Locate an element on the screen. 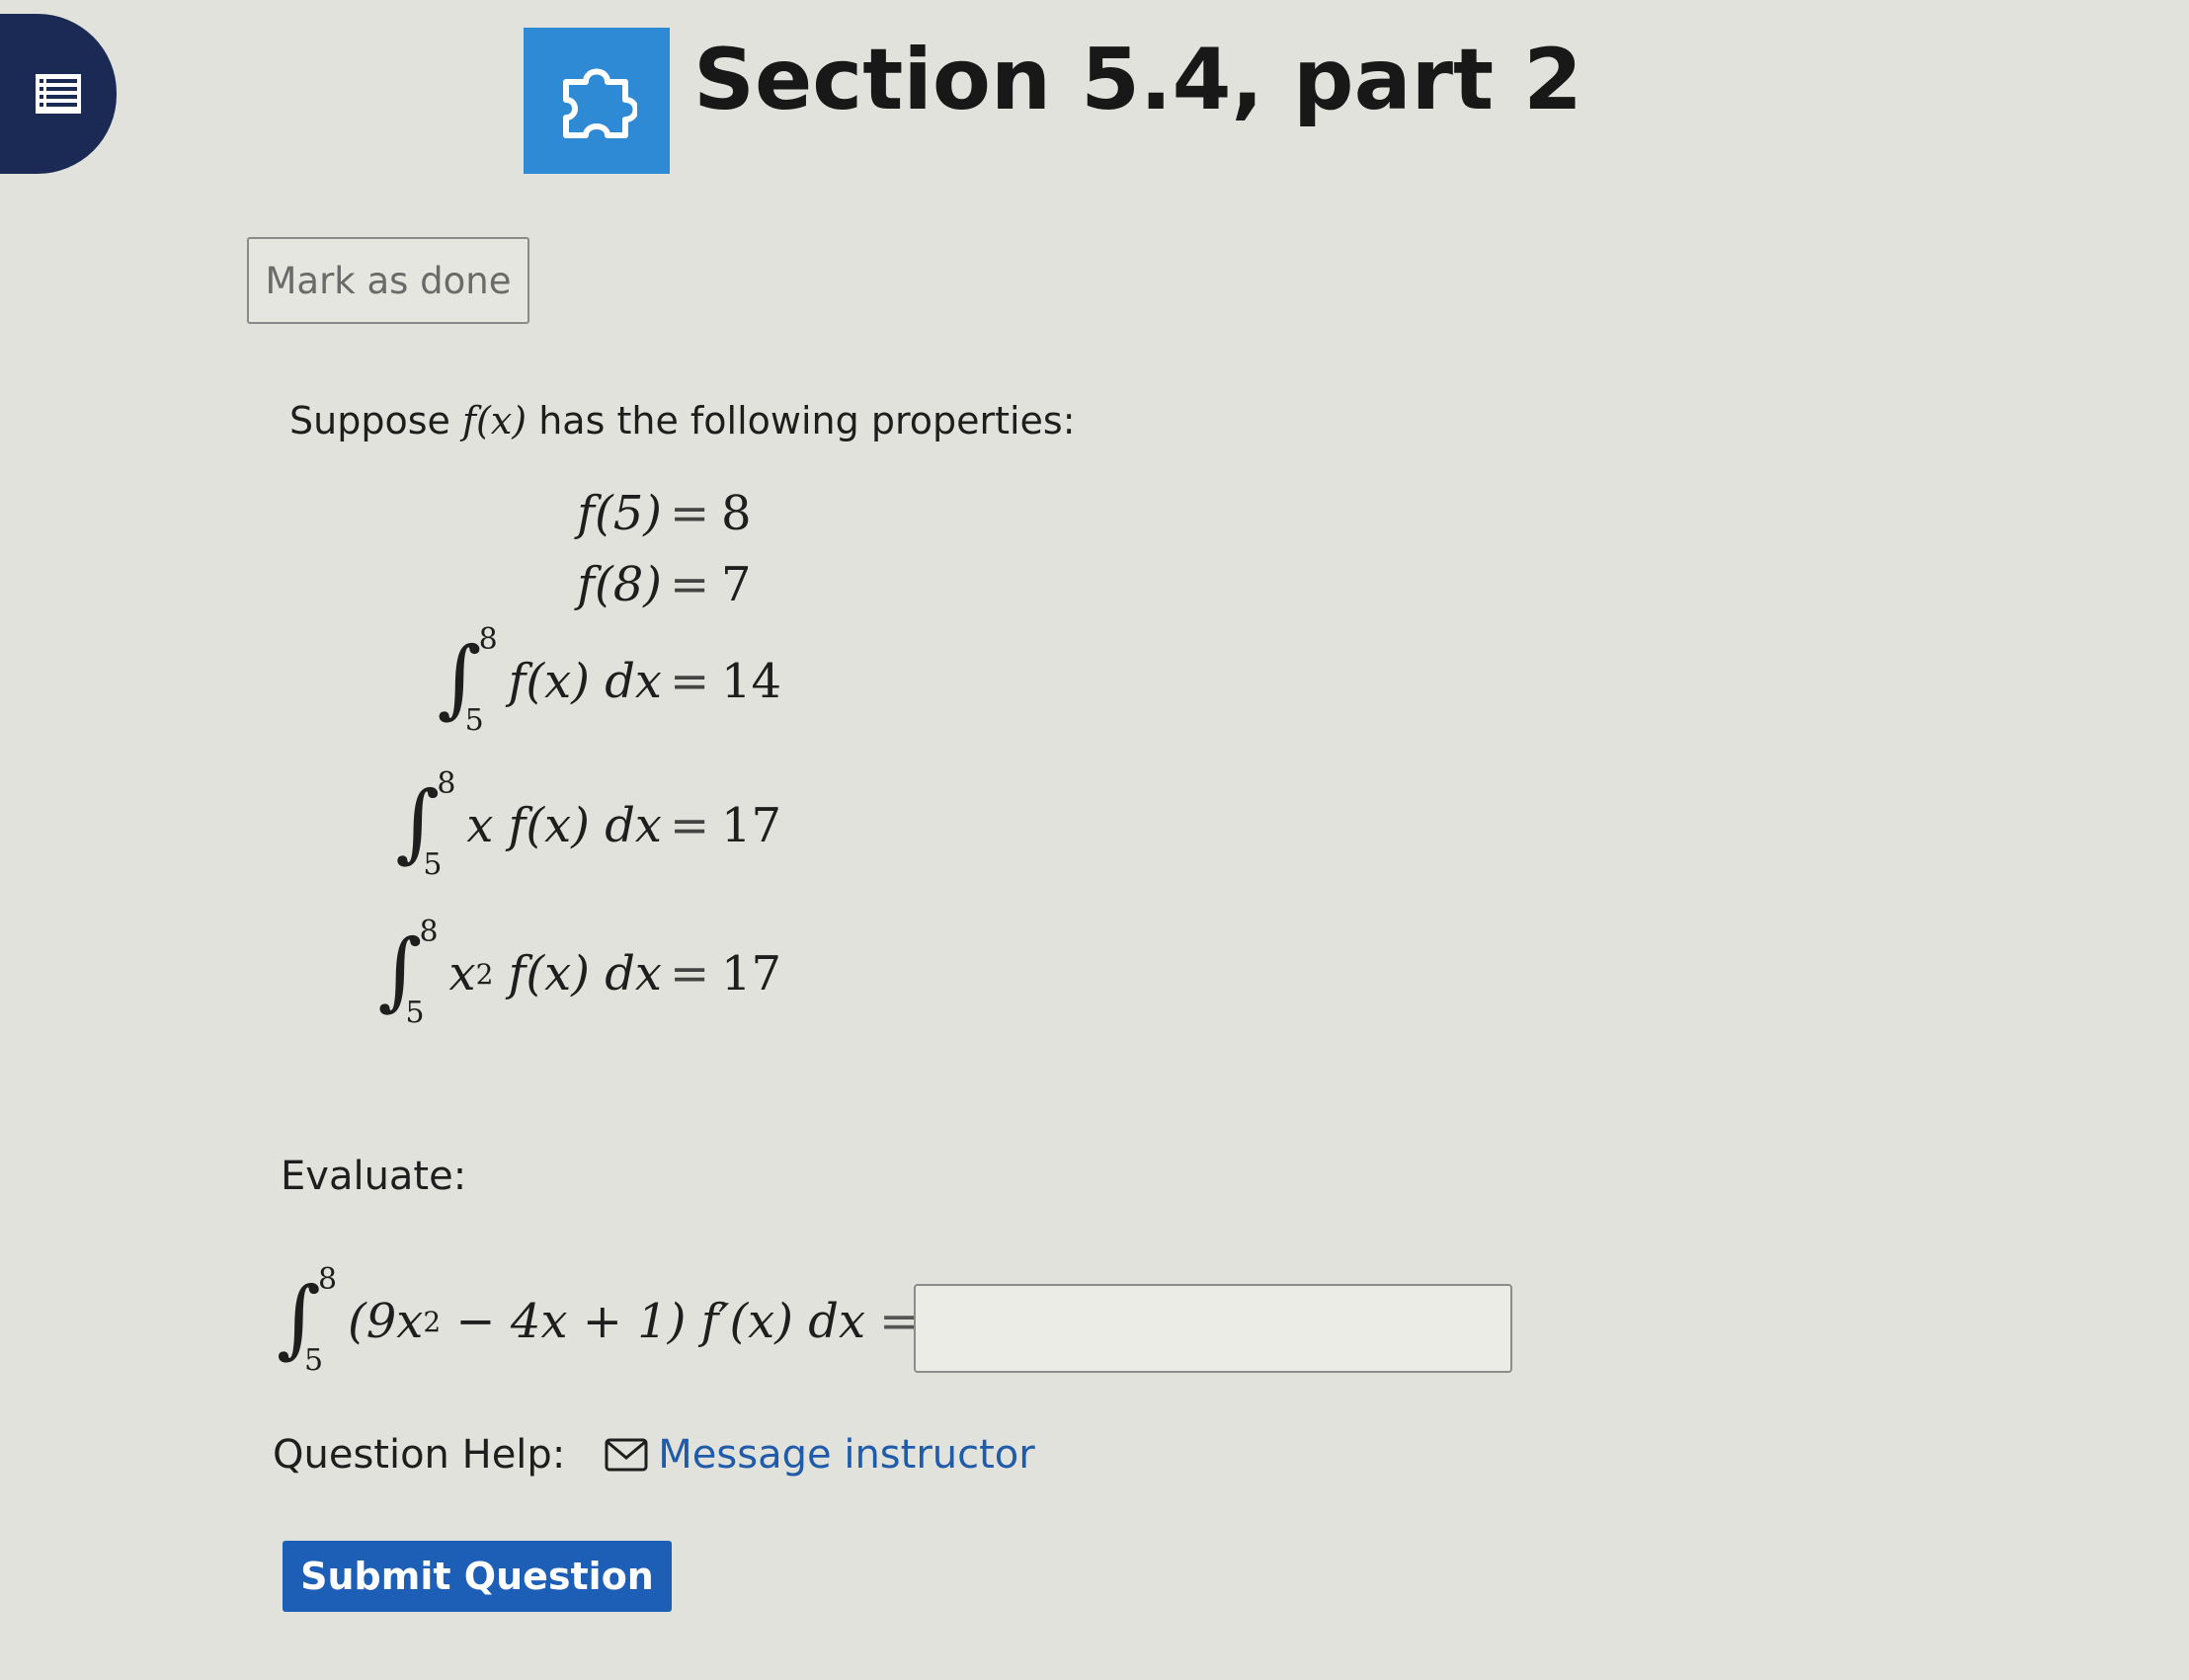 This screenshot has width=2189, height=1680. target-integral: ∫ 8 5 (9x 2 − 4x + 1) f′(x) dx = is located at coordinates (598, 1320).